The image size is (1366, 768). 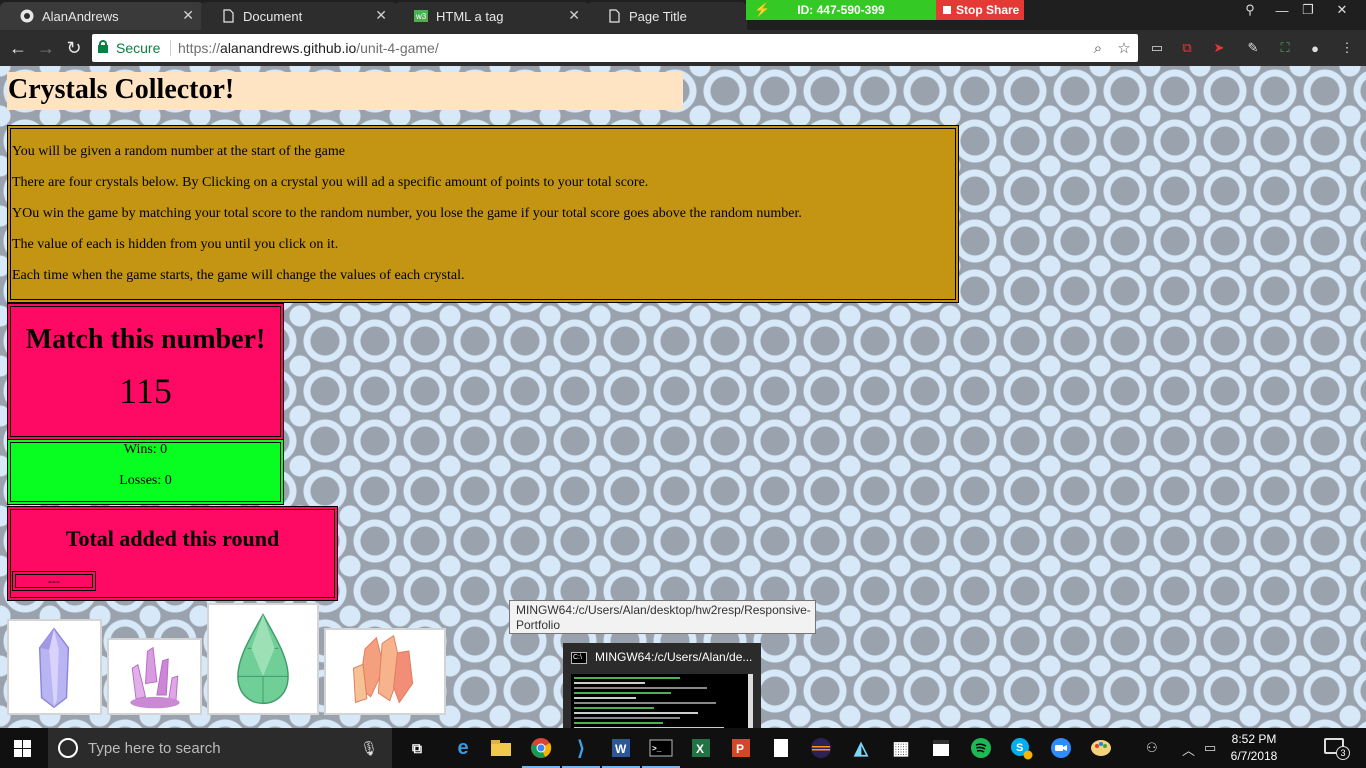 I want to click on forward-button: →, so click(x=46, y=48).